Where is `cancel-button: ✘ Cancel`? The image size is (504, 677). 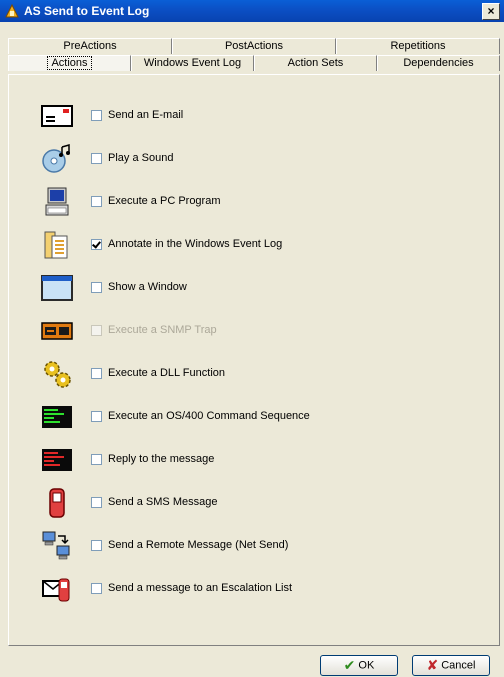
cancel-button: ✘ Cancel is located at coordinates (451, 665).